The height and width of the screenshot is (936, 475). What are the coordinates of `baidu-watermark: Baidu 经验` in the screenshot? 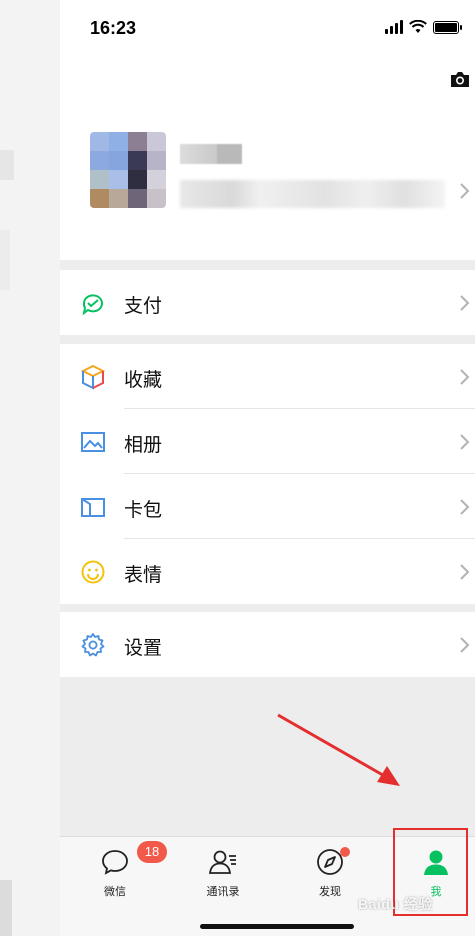 It's located at (395, 904).